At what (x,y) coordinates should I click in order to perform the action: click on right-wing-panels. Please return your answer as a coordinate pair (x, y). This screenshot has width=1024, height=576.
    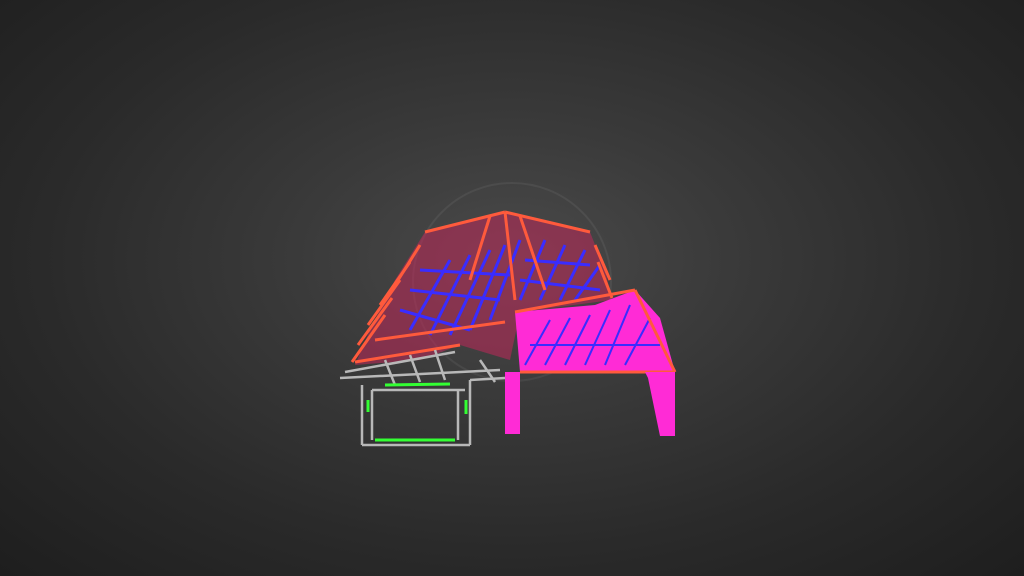
    Looking at the image, I should click on (591, 362).